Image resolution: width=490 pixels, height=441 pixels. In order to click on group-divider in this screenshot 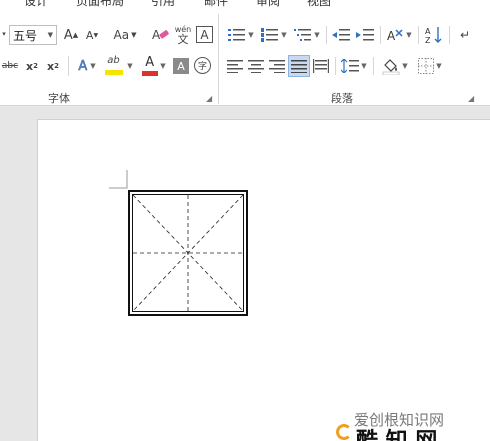, I will do `click(218, 59)`.